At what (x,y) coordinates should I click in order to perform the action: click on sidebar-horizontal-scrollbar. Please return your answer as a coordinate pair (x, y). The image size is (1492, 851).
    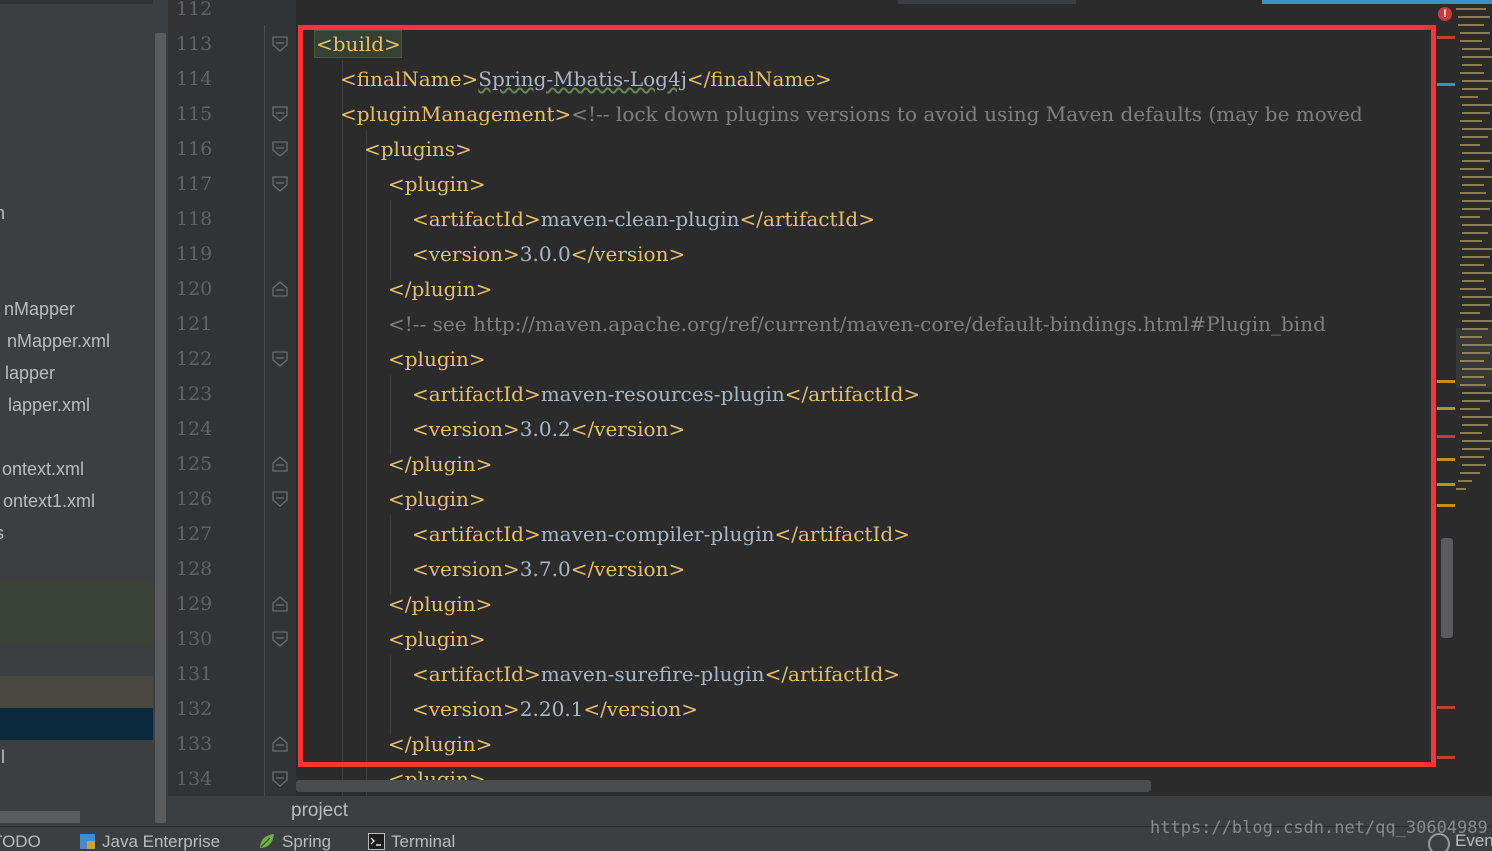
    Looking at the image, I should click on (40, 817).